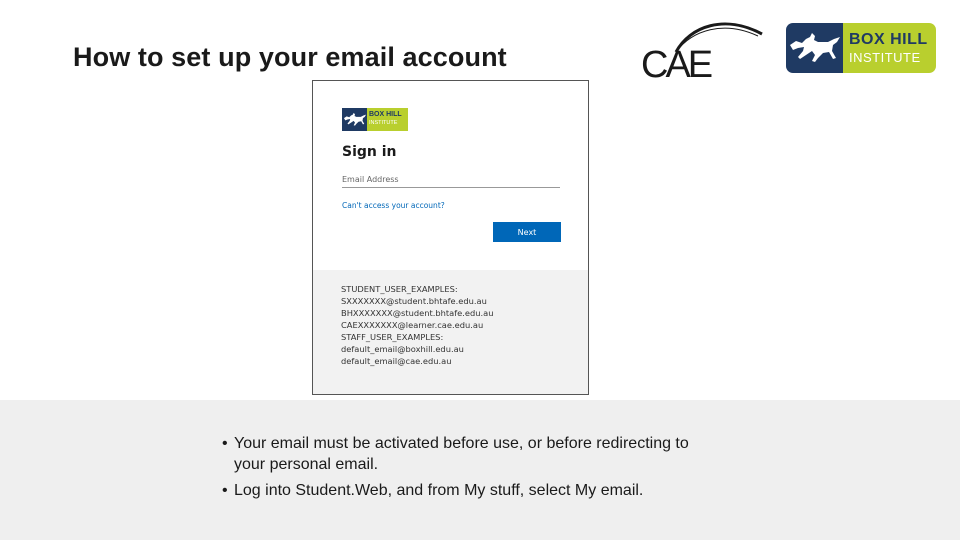  I want to click on slide-title: How to set up your email account, so click(290, 57).